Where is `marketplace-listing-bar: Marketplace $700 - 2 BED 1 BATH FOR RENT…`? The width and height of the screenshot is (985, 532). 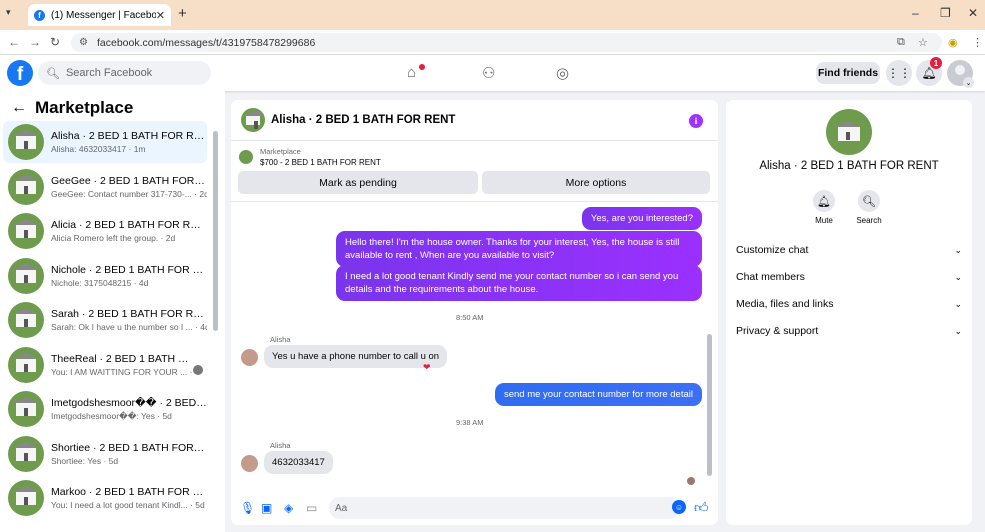 marketplace-listing-bar: Marketplace $700 - 2 BED 1 BATH FOR RENT… is located at coordinates (474, 171).